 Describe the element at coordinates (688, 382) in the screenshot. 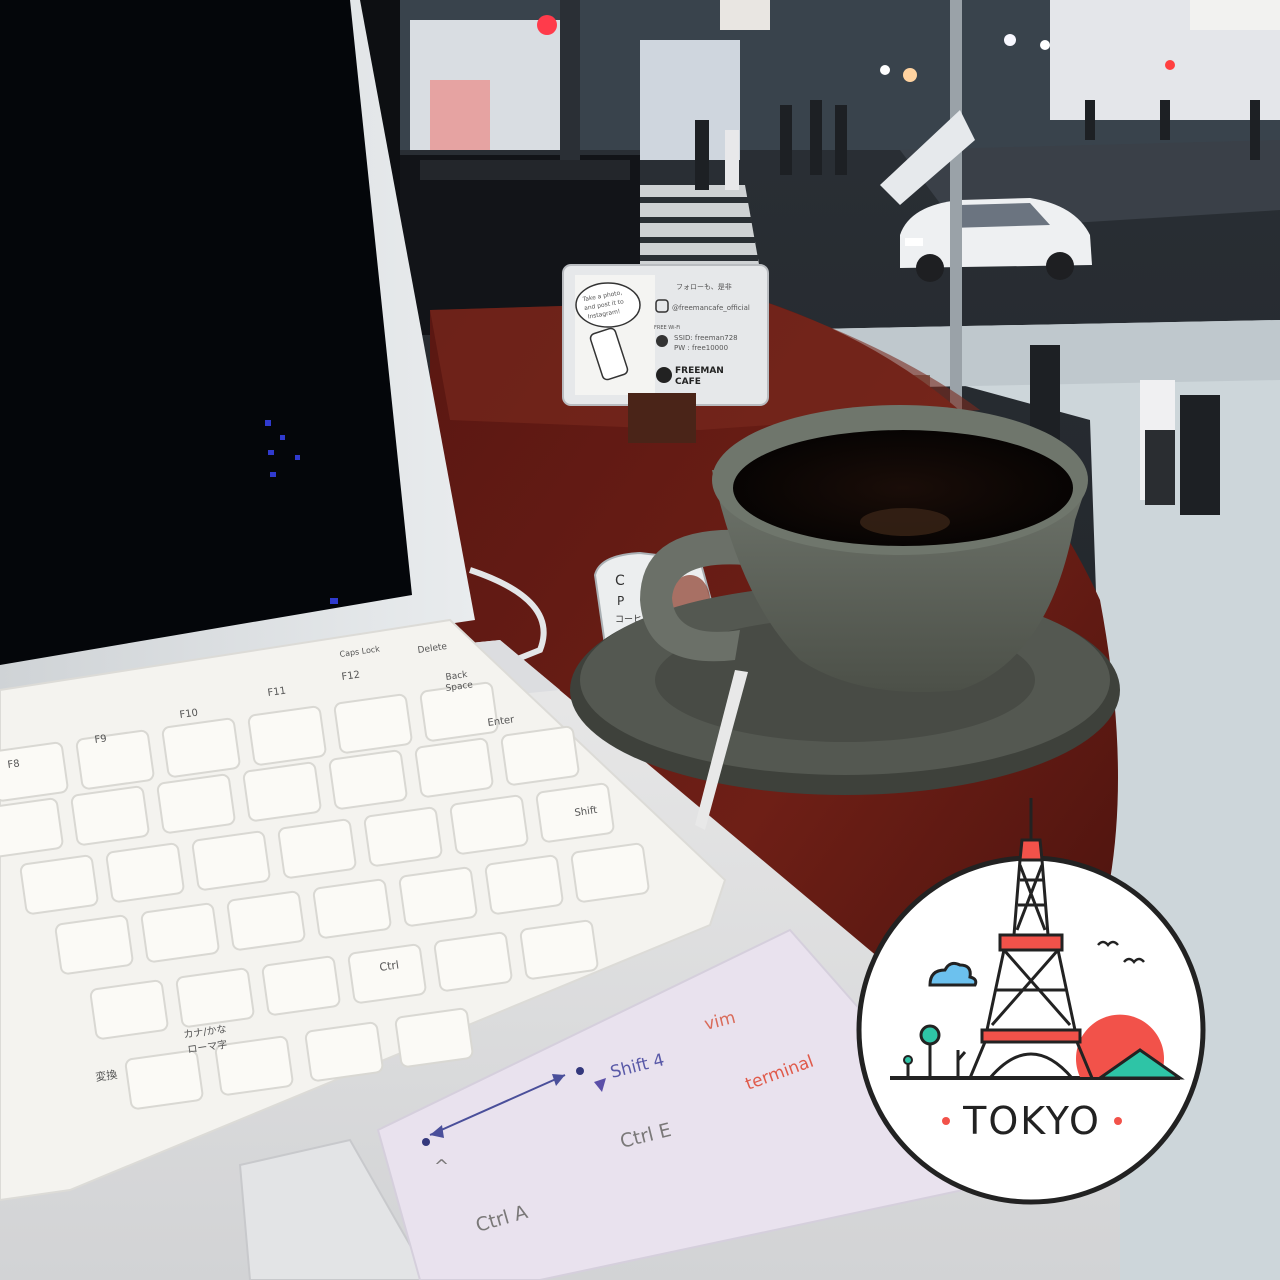

I see `tent-card-brand-bottom: CAFE` at that location.